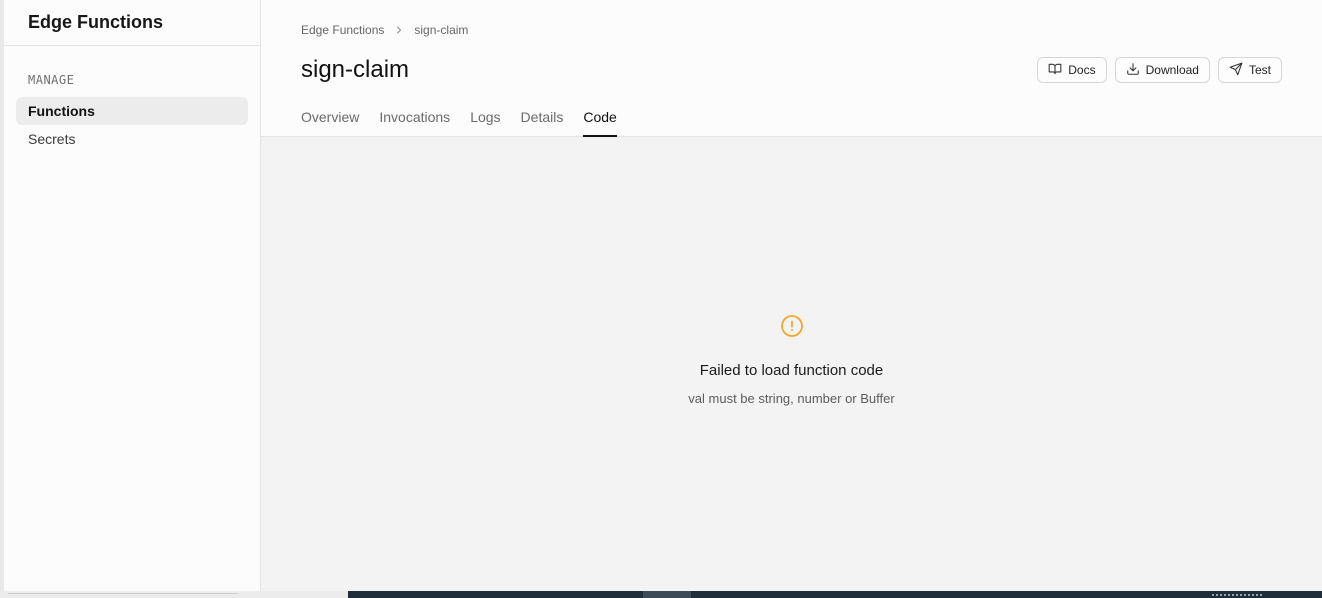  What do you see at coordinates (1133, 70) in the screenshot?
I see `download-icon` at bounding box center [1133, 70].